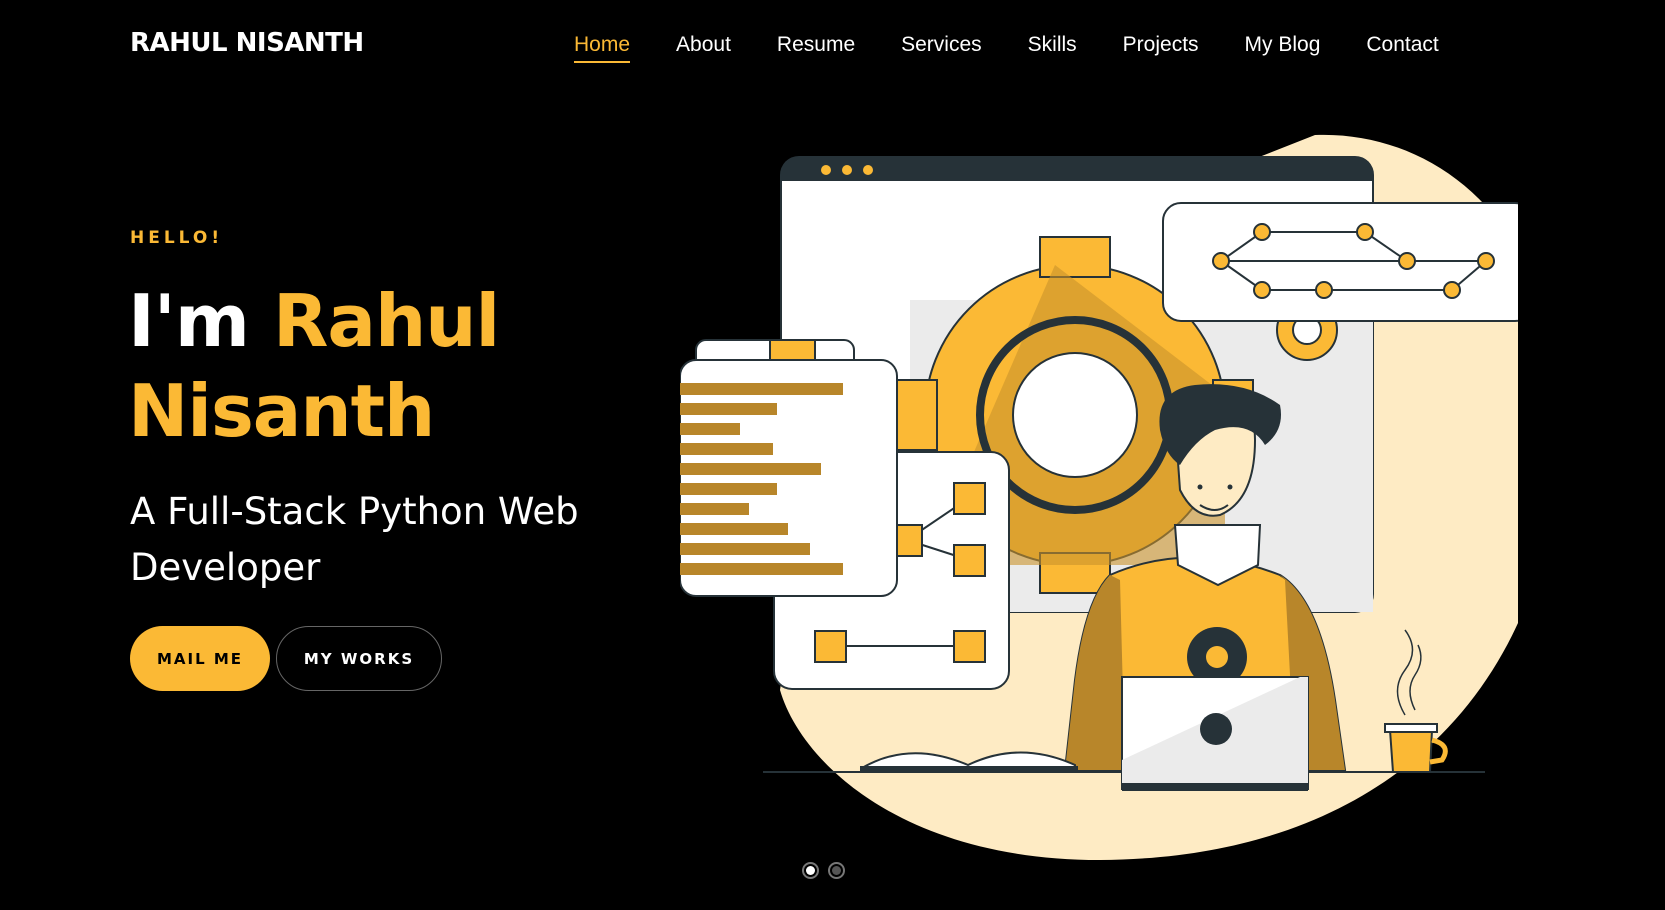  I want to click on hero-greeting: HELLO!, so click(177, 238).